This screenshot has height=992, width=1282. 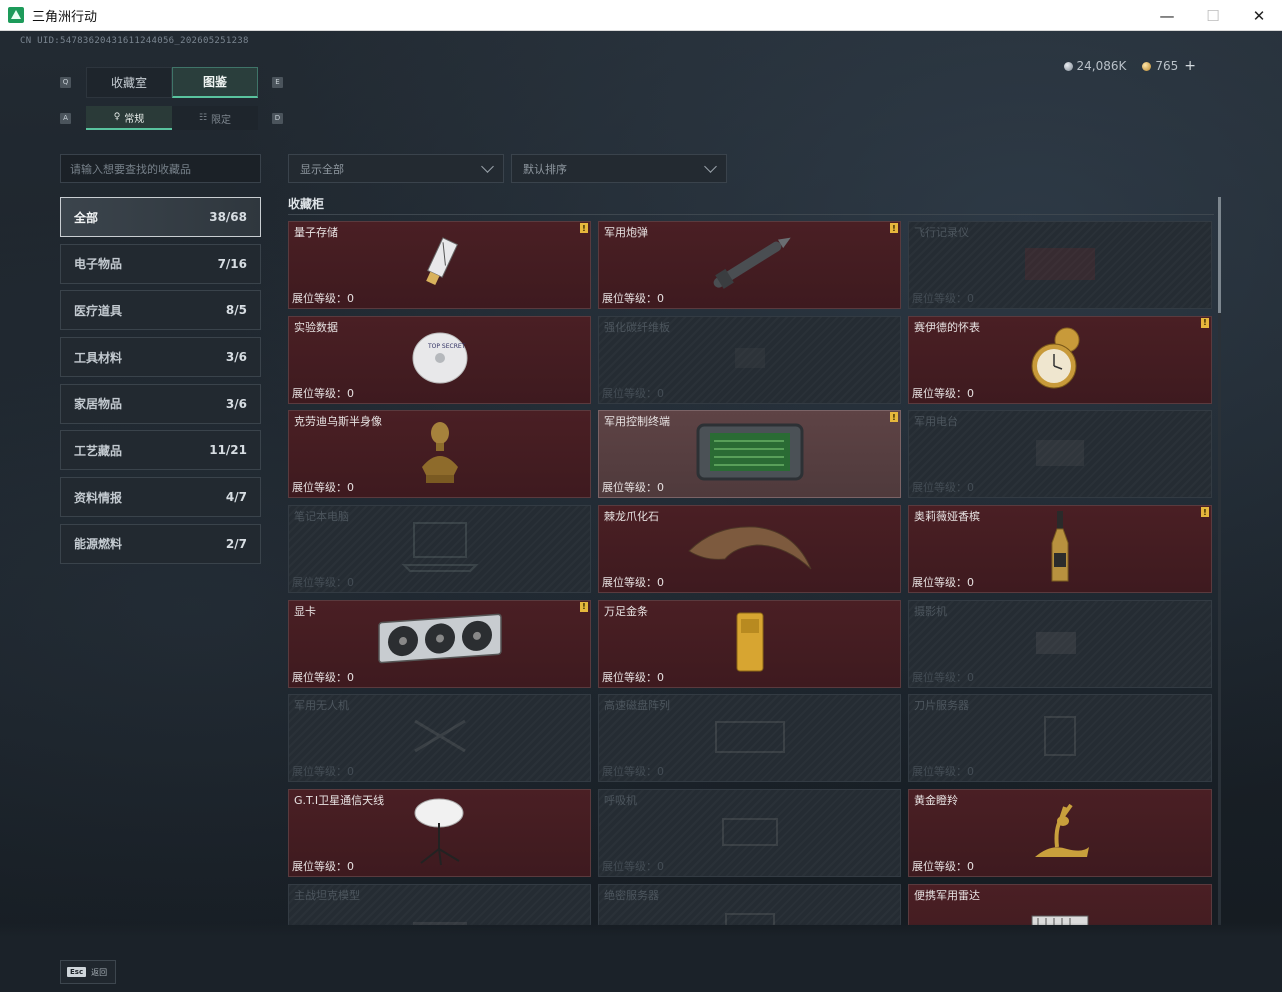 What do you see at coordinates (1060, 738) in the screenshot?
I see `collection-card: 刀片服务器 展位等级：0` at bounding box center [1060, 738].